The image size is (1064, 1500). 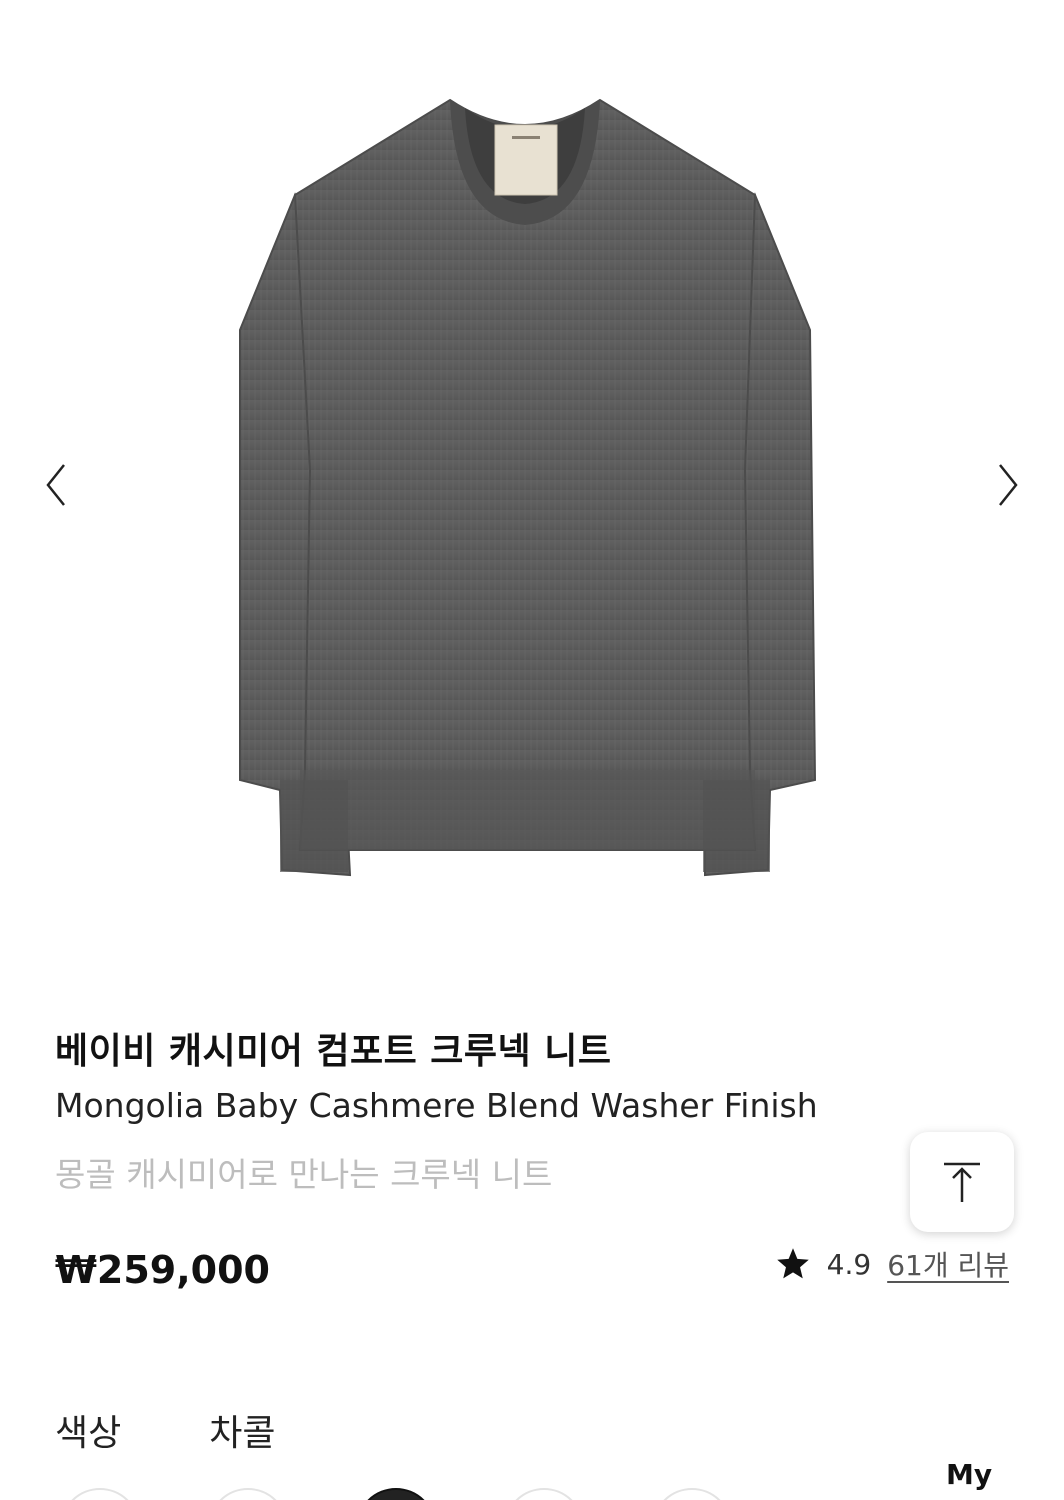 I want to click on carousel-next-button, so click(x=1008, y=485).